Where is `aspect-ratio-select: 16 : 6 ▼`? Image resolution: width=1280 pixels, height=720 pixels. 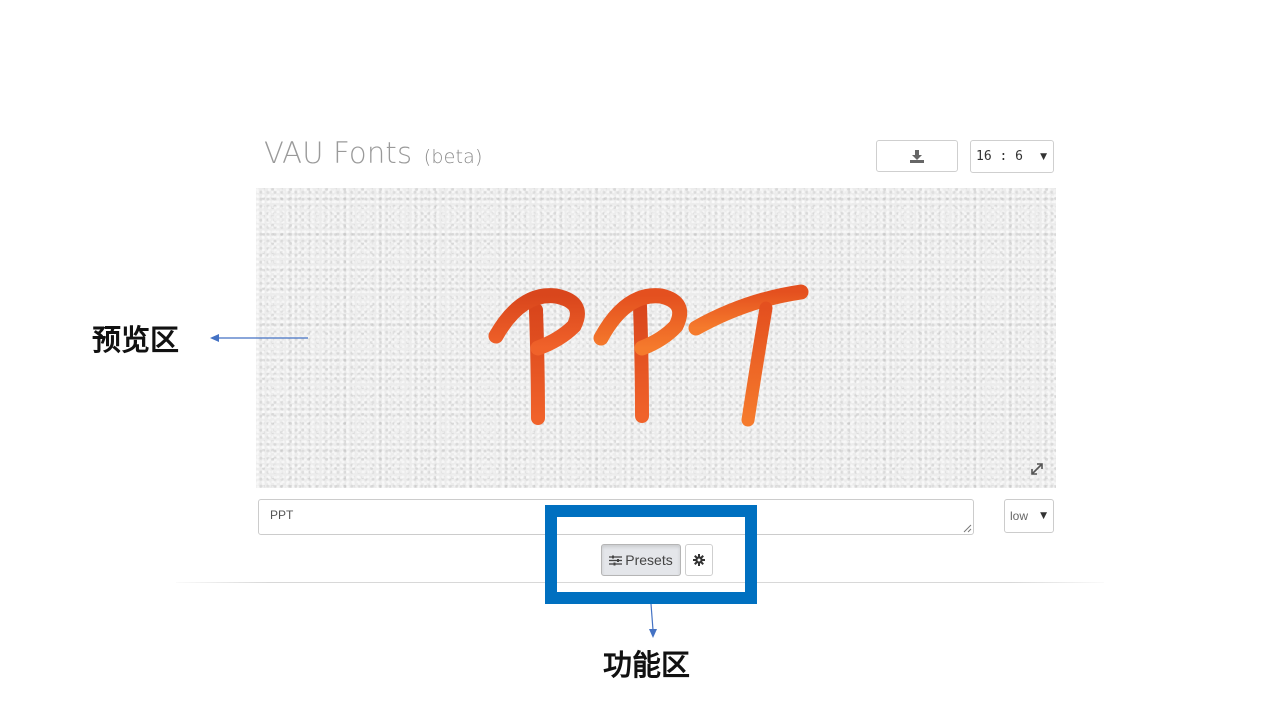
aspect-ratio-select: 16 : 6 ▼ is located at coordinates (1012, 156).